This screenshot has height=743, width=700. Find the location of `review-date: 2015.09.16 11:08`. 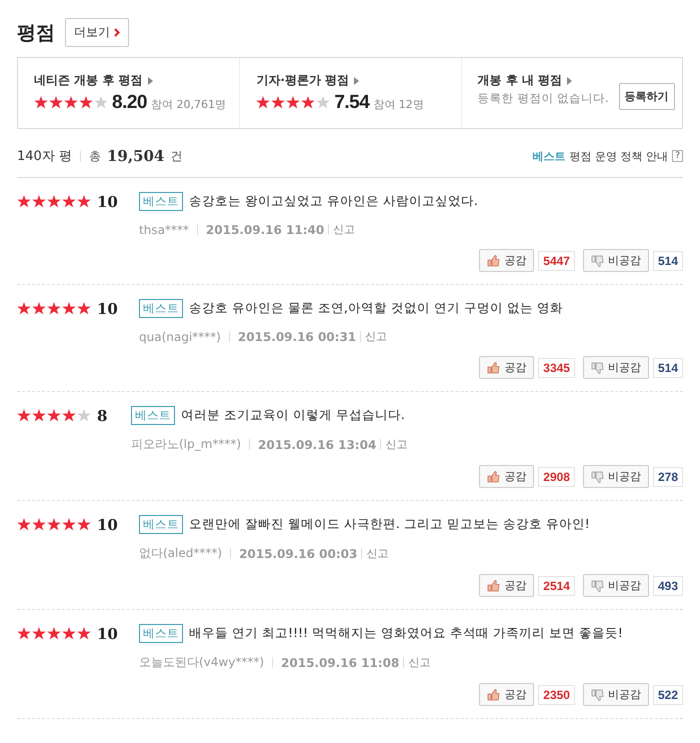

review-date: 2015.09.16 11:08 is located at coordinates (340, 663).